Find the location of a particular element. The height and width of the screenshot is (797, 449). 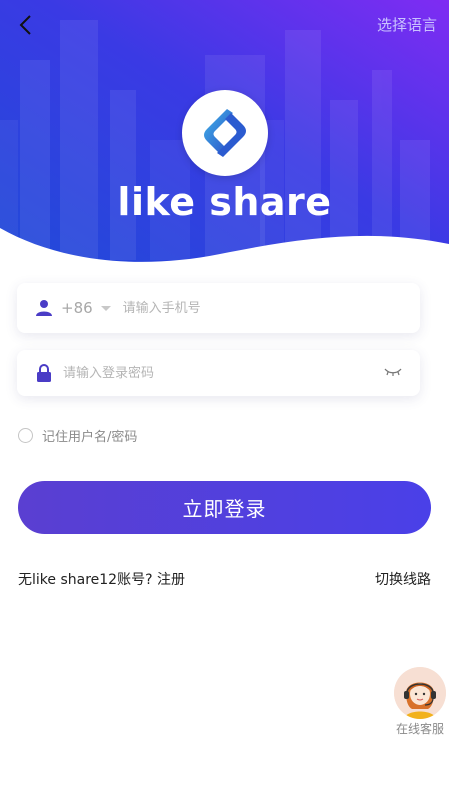

password-field is located at coordinates (218, 373).